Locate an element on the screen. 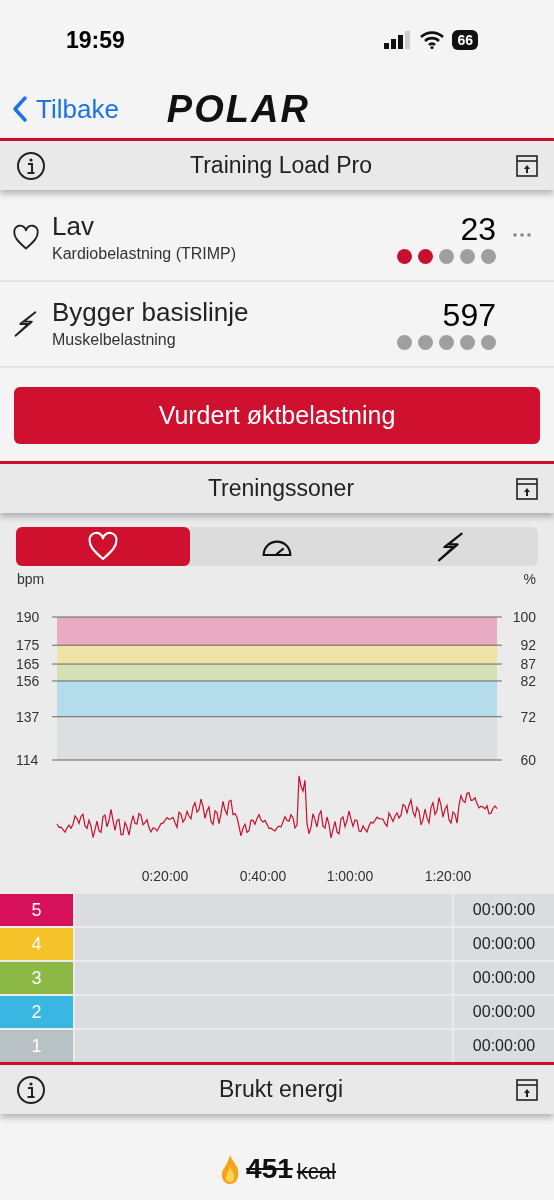 The image size is (554, 1200). zone-number: 5 is located at coordinates (36, 910).